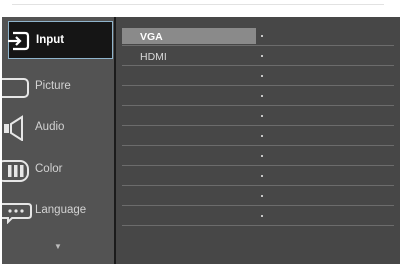 This screenshot has height=264, width=402. What do you see at coordinates (198, 4) in the screenshot?
I see `top-divider` at bounding box center [198, 4].